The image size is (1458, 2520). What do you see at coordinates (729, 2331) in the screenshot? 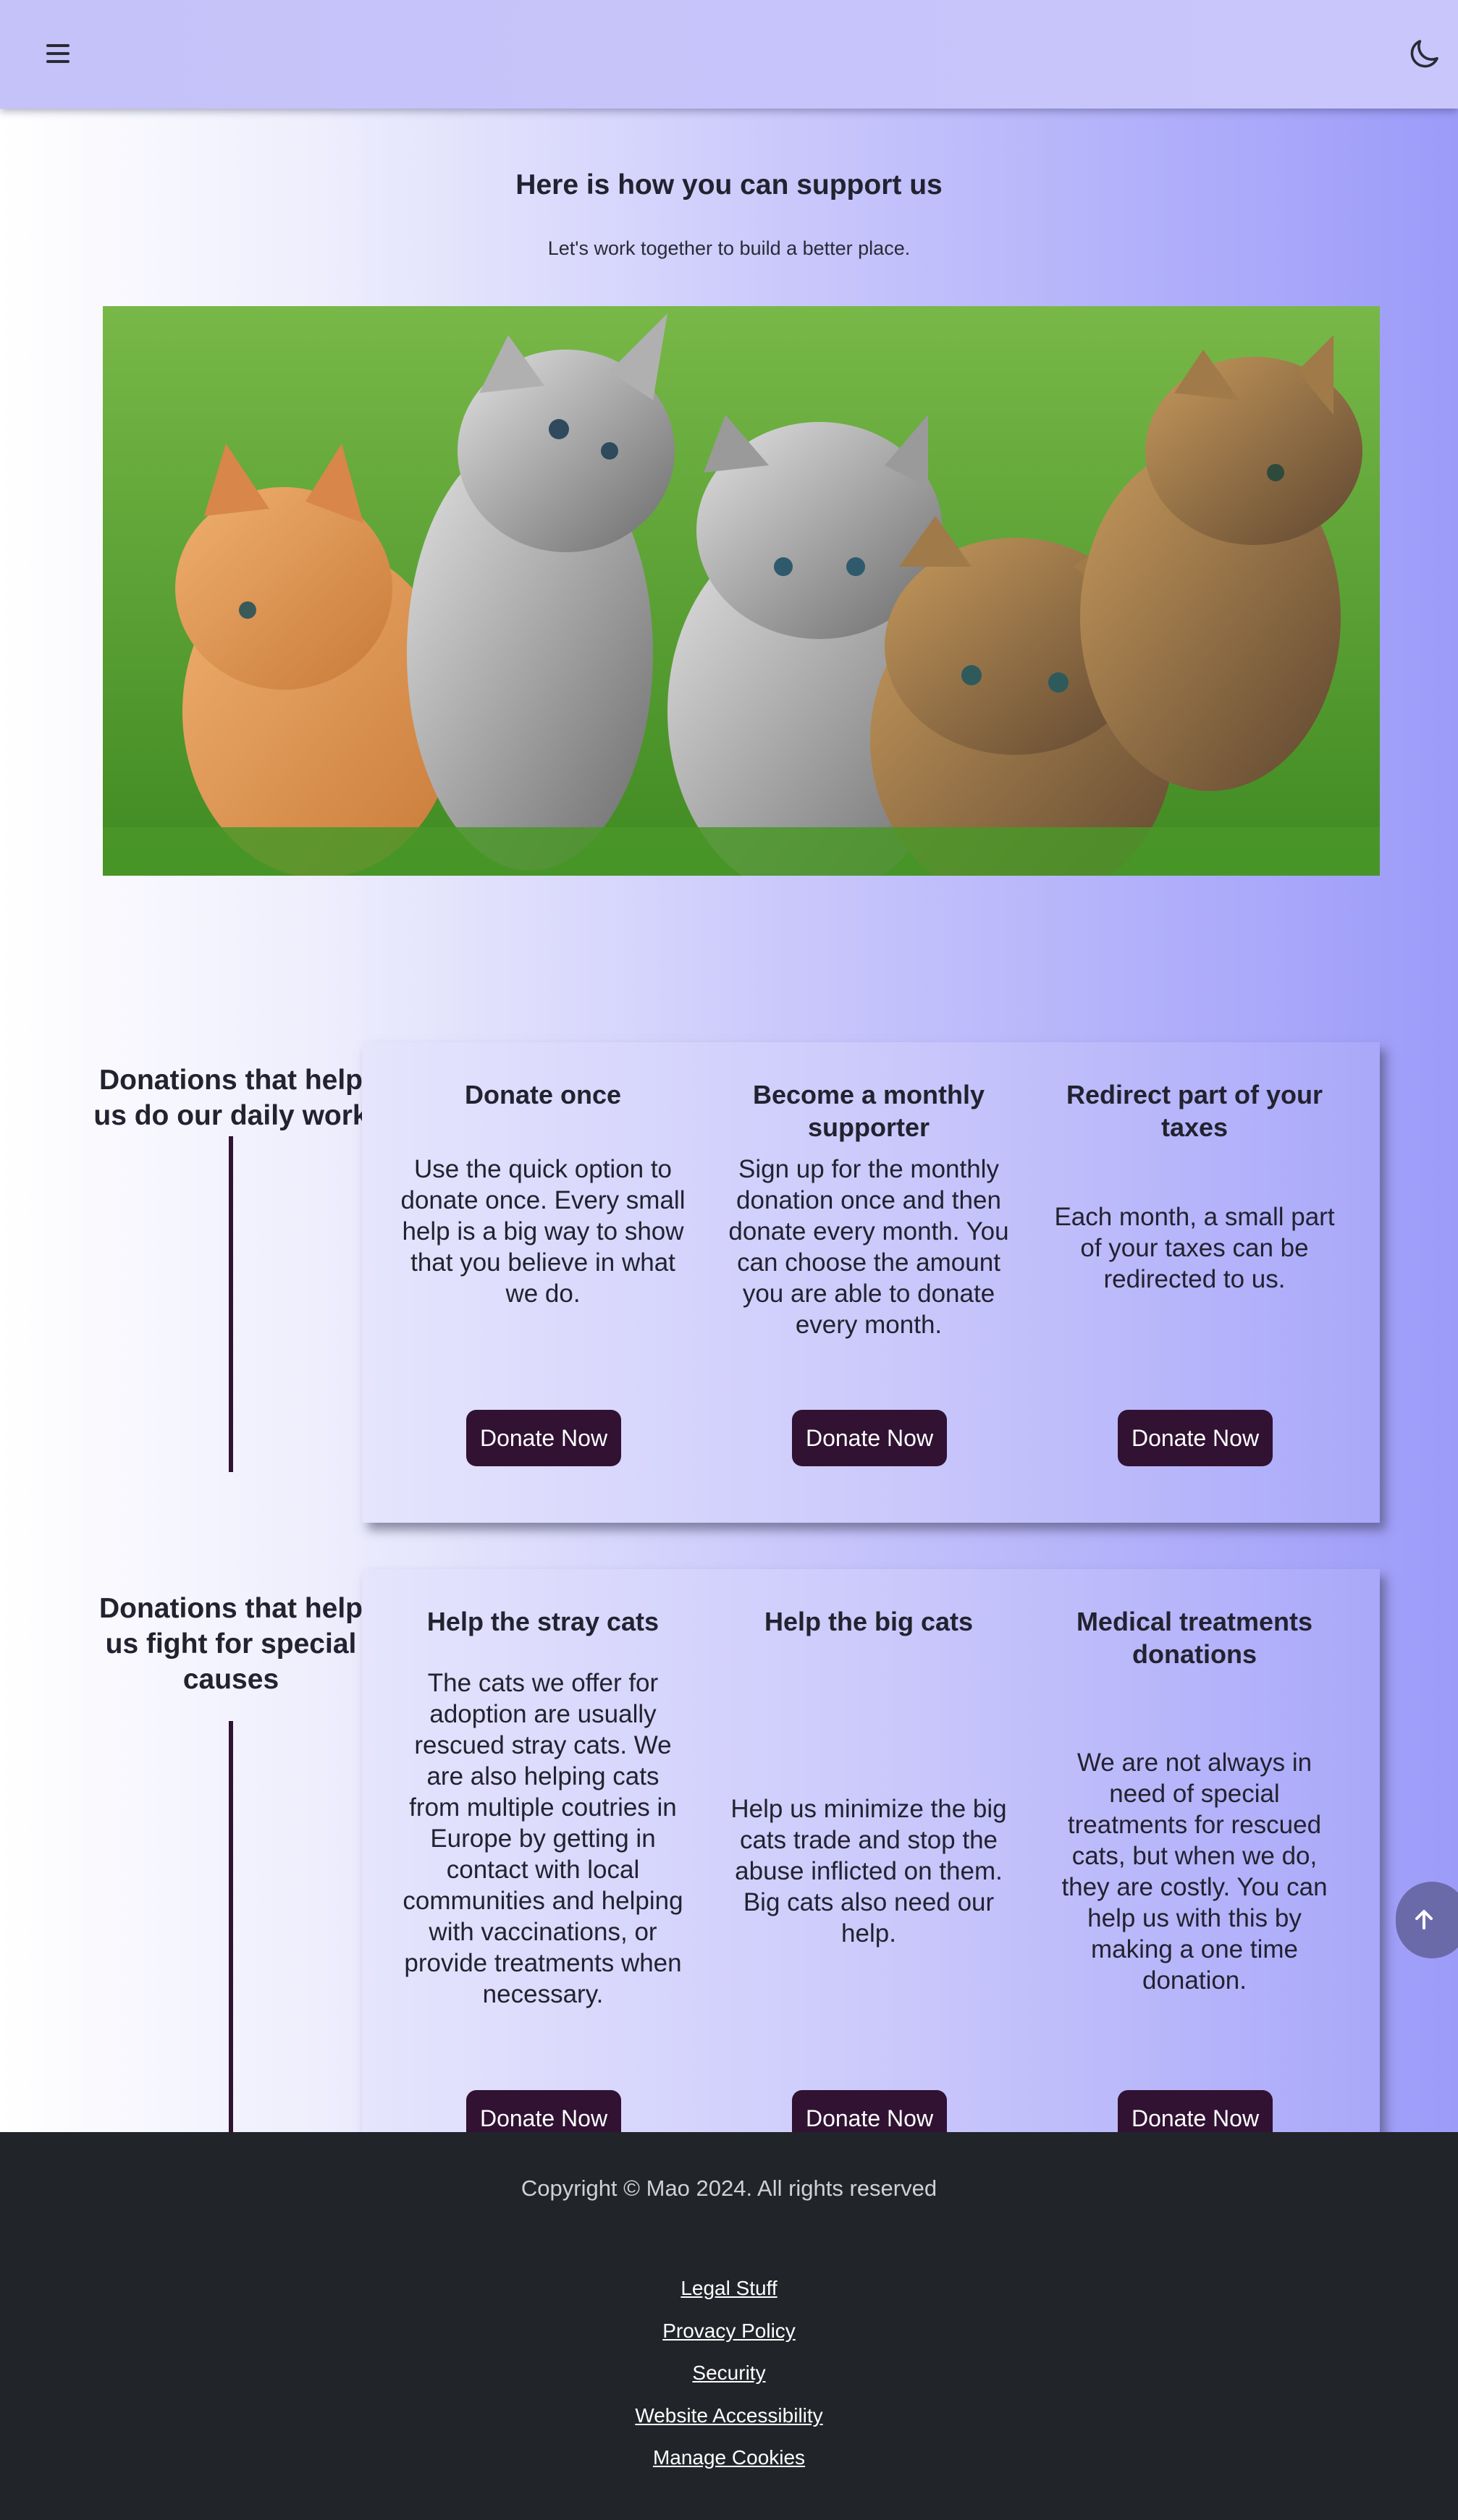
I see `footer-link-privacy: Provacy Policy` at bounding box center [729, 2331].